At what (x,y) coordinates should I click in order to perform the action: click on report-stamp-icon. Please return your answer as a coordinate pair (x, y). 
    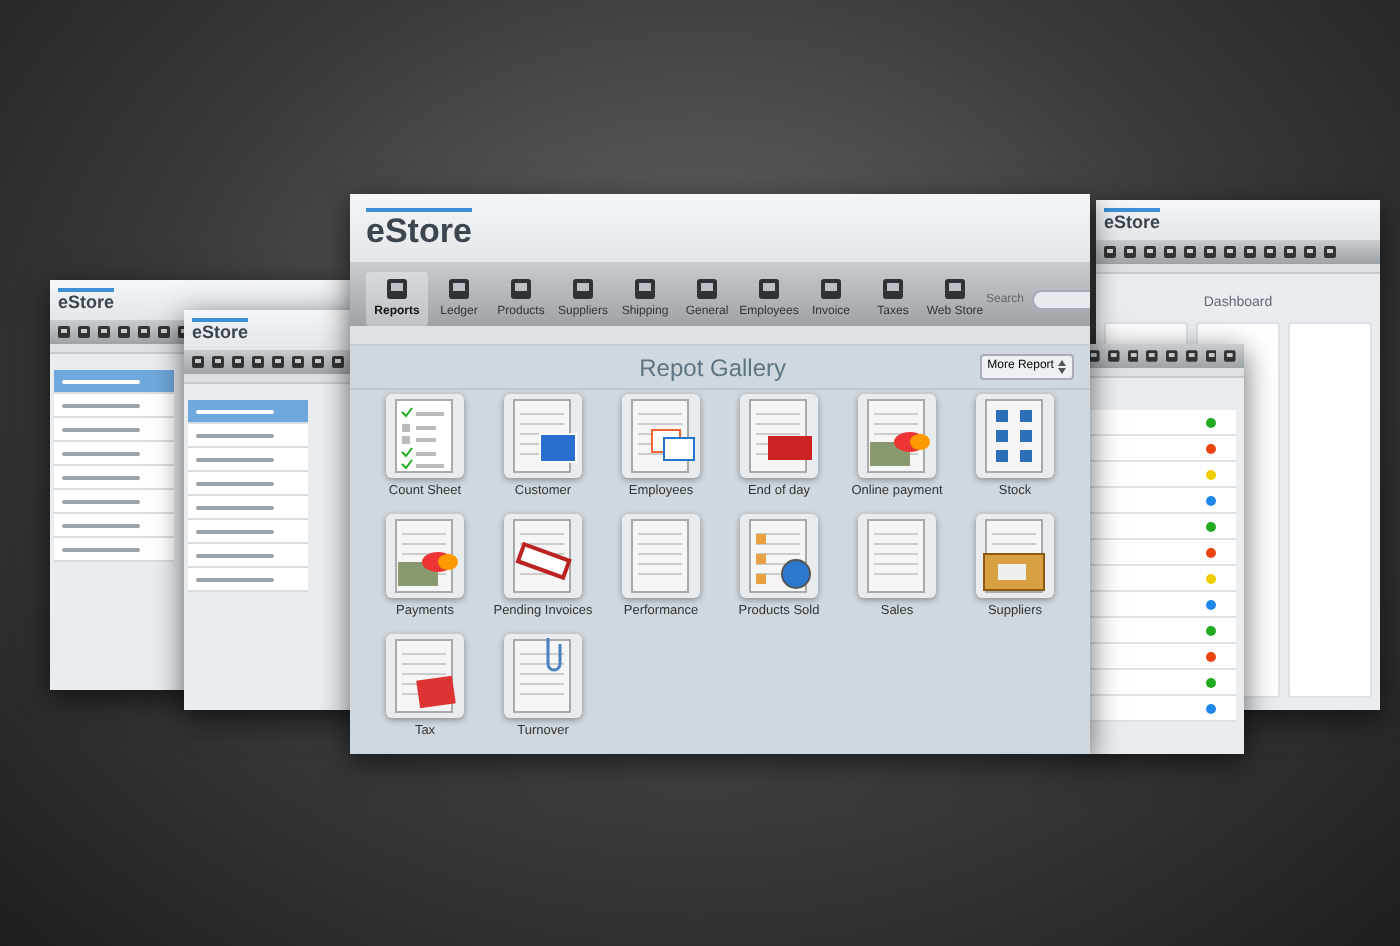
    Looking at the image, I should click on (543, 555).